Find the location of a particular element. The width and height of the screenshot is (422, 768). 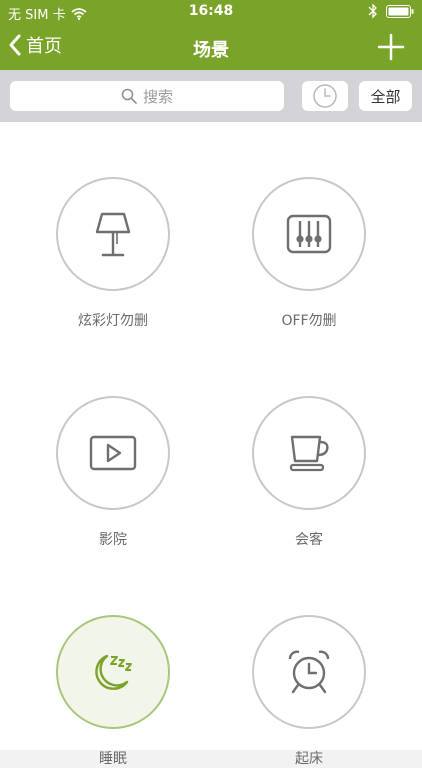

moon-sleep-icon is located at coordinates (113, 672).